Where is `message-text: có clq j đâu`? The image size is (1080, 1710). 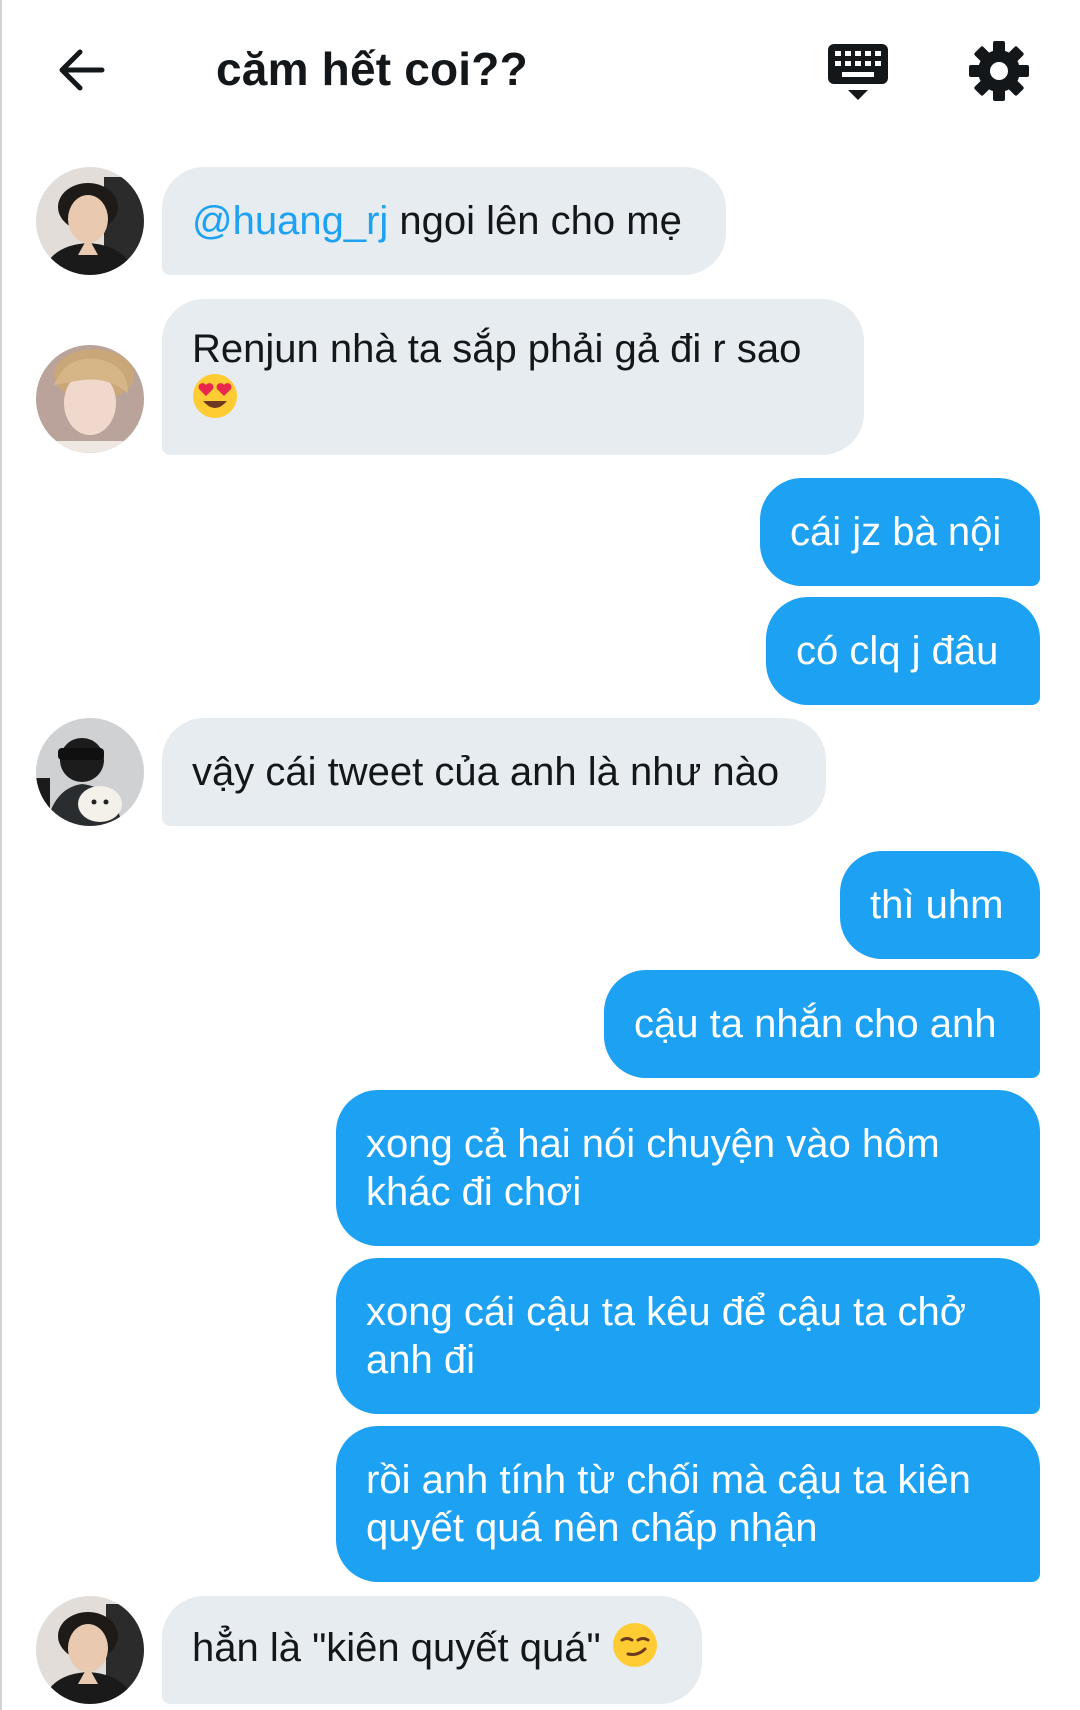
message-text: có clq j đâu is located at coordinates (897, 651).